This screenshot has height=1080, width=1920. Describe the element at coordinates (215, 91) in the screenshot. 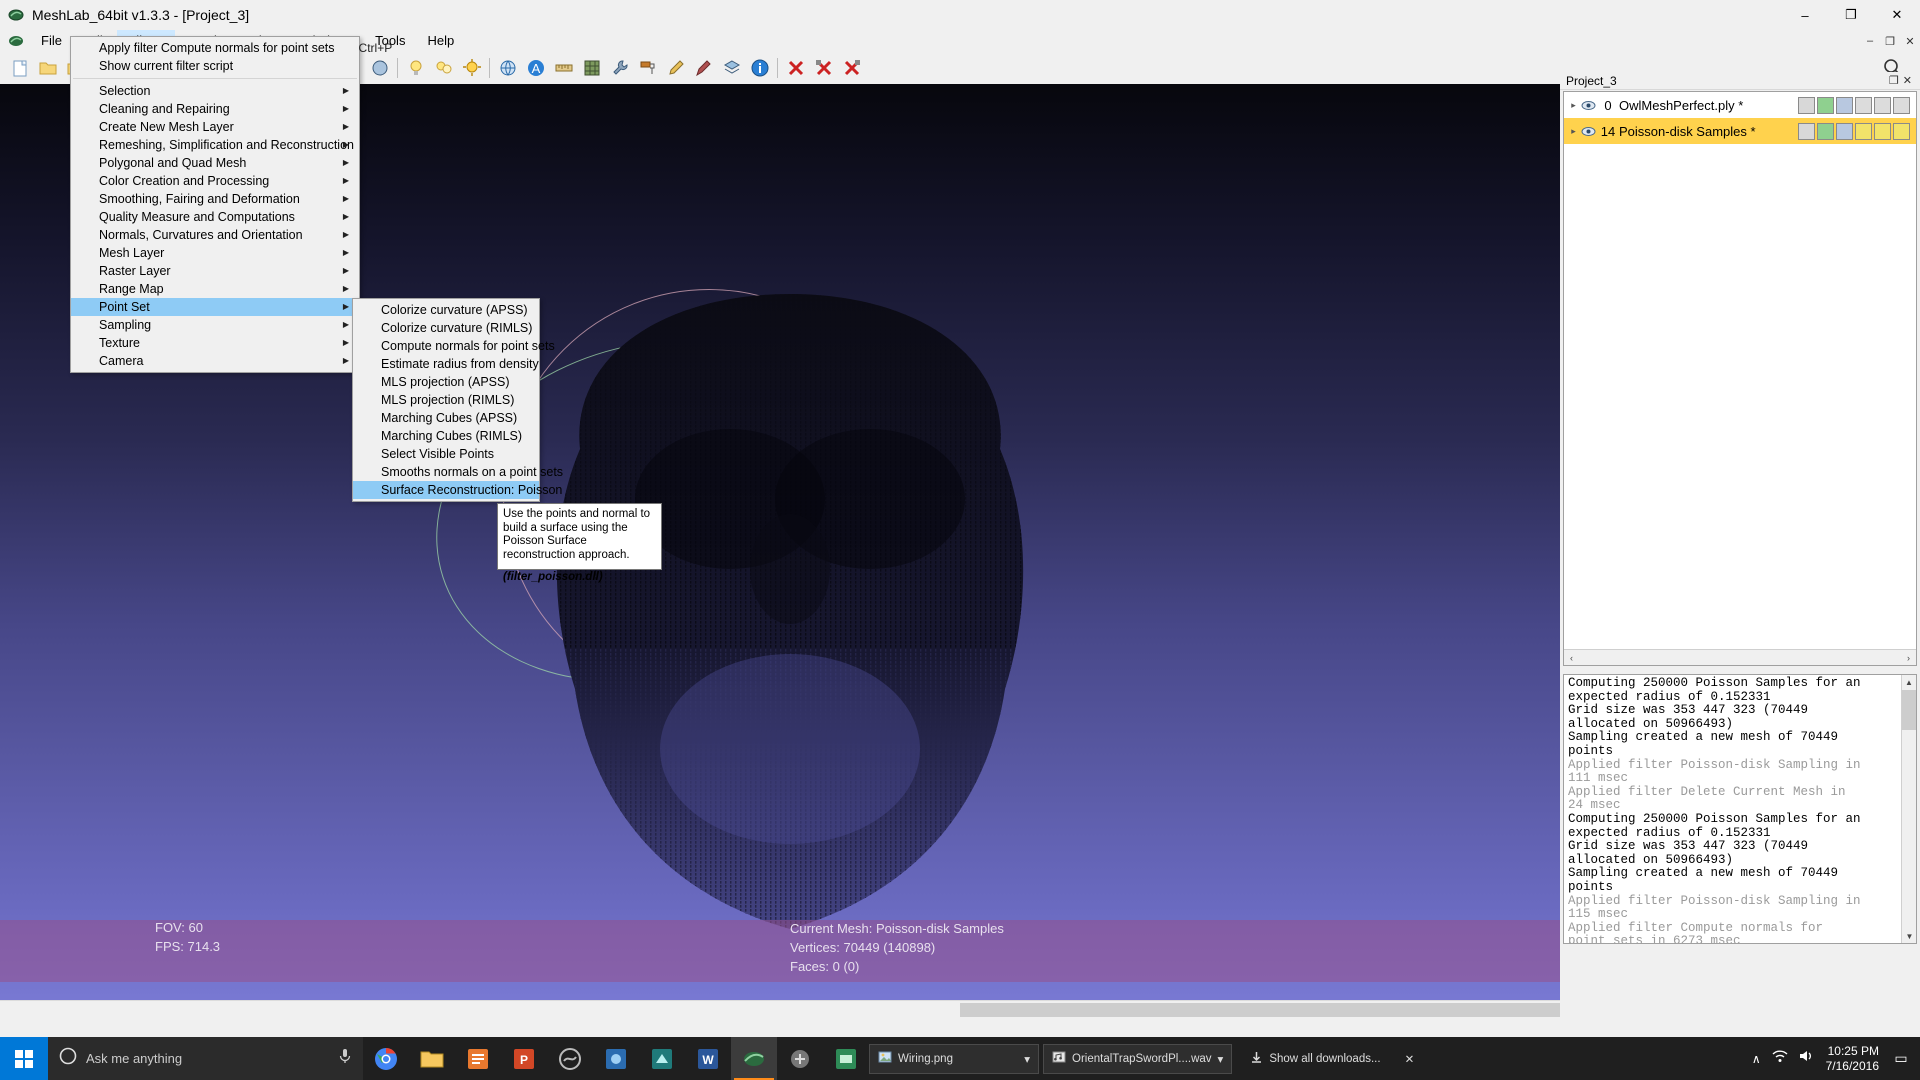

I see `menu-item-selection: Selection ▶` at that location.